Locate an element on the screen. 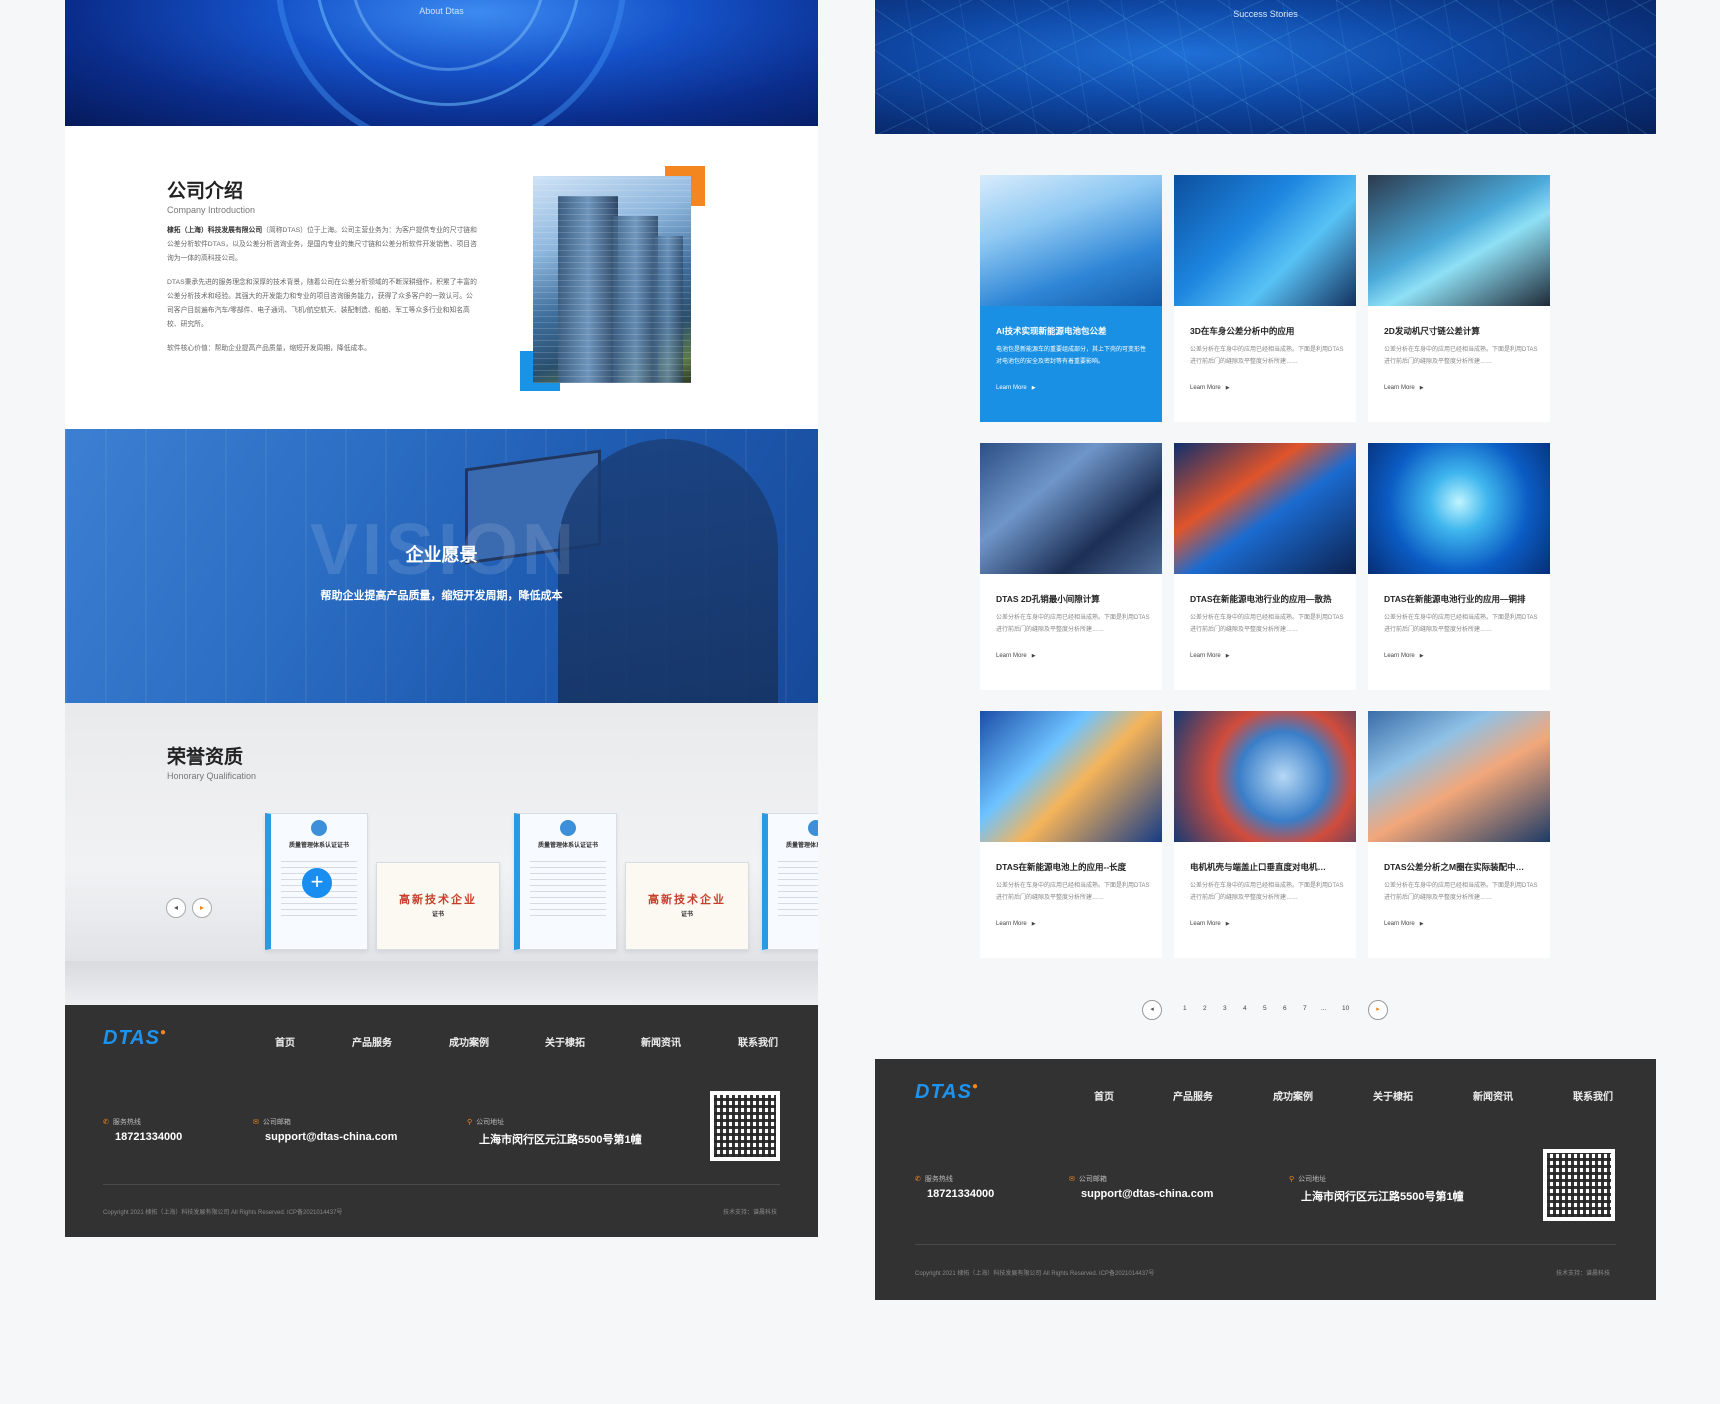 This screenshot has height=1404, width=1720. qr-code is located at coordinates (745, 1126).